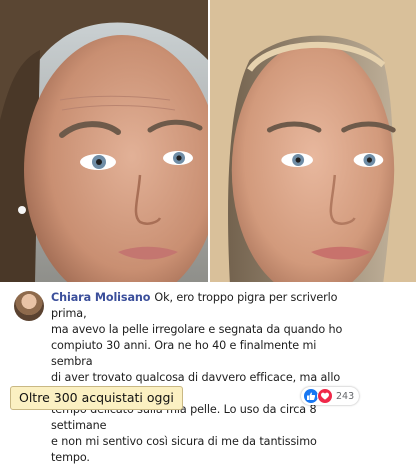 The image size is (416, 466). What do you see at coordinates (100, 297) in the screenshot?
I see `reviewer-name: Chiara Molisano` at bounding box center [100, 297].